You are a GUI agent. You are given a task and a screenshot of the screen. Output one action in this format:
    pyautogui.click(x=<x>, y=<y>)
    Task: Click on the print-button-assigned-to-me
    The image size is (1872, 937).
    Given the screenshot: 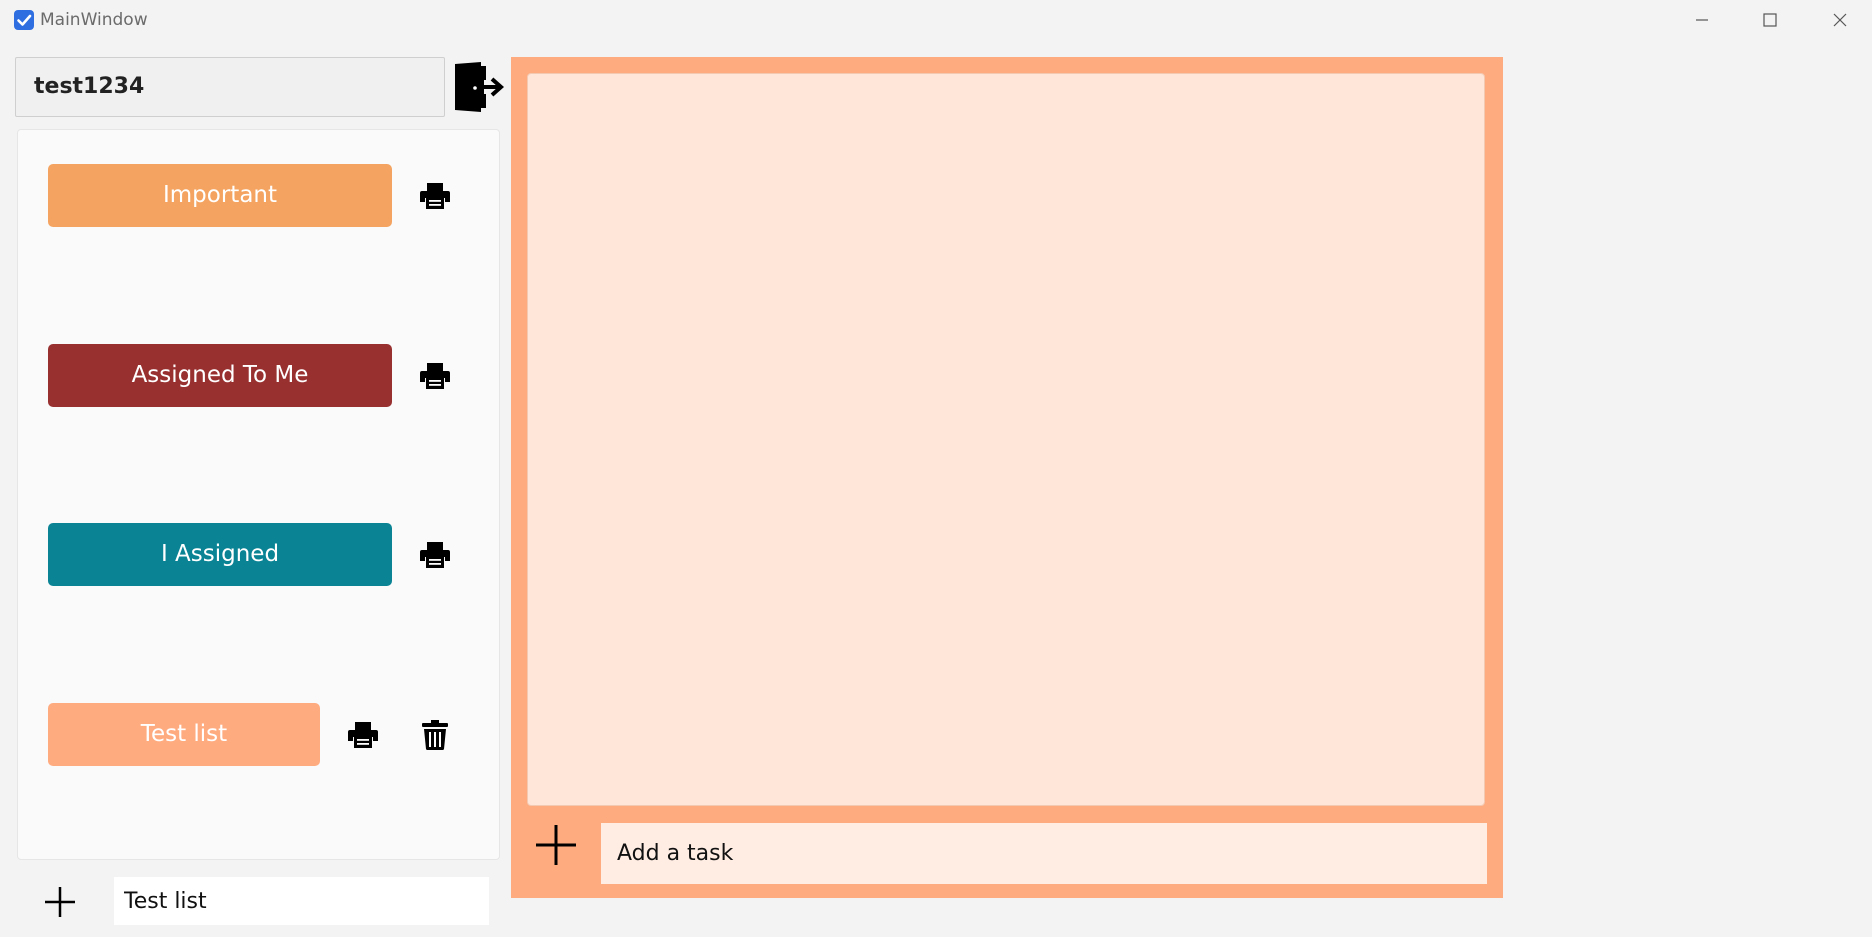 What is the action you would take?
    pyautogui.click(x=435, y=376)
    